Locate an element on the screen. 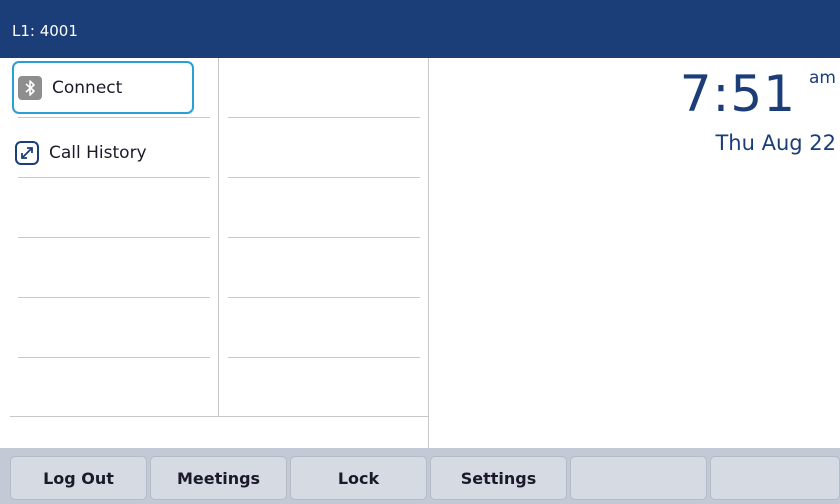  softkey-bar: Log Out Meetings Lock Settings is located at coordinates (420, 476).